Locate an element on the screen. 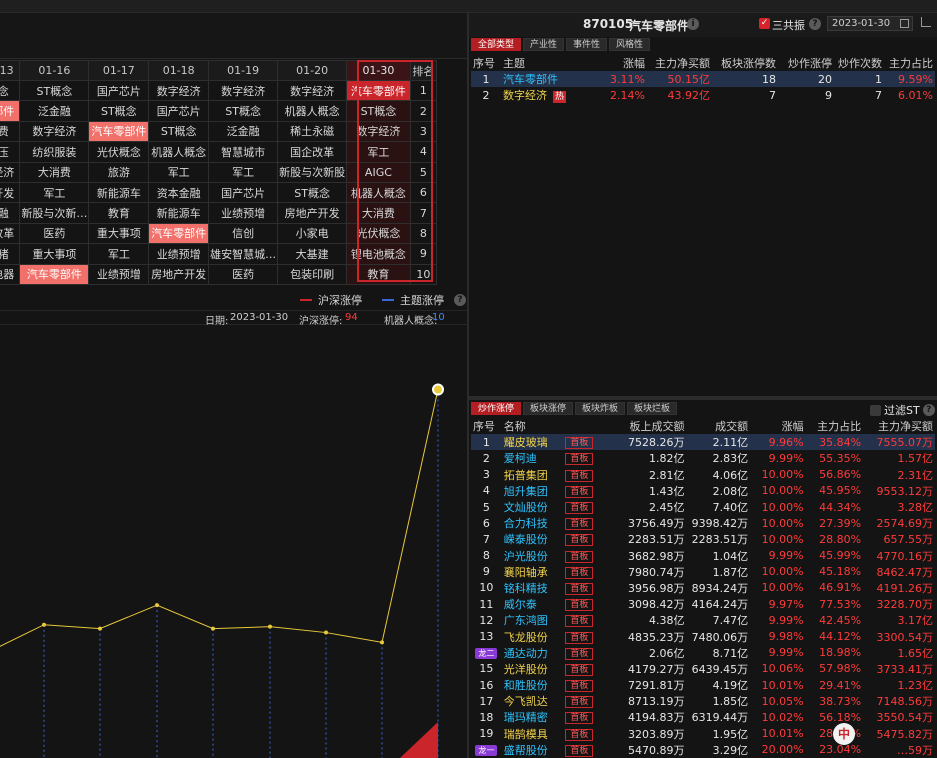  theme-cell: 房地产开发 is located at coordinates (179, 274).